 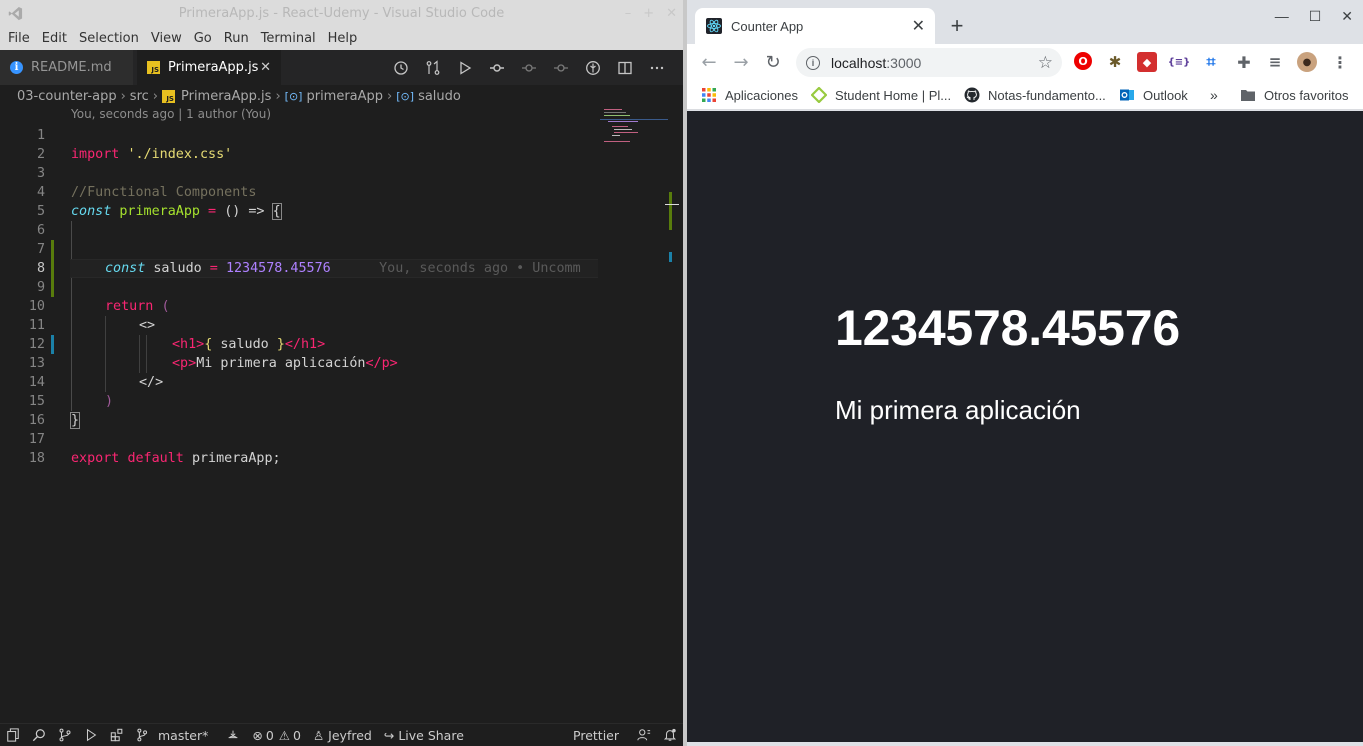 I want to click on grid-extension-icon: ⌗, so click(x=1211, y=62).